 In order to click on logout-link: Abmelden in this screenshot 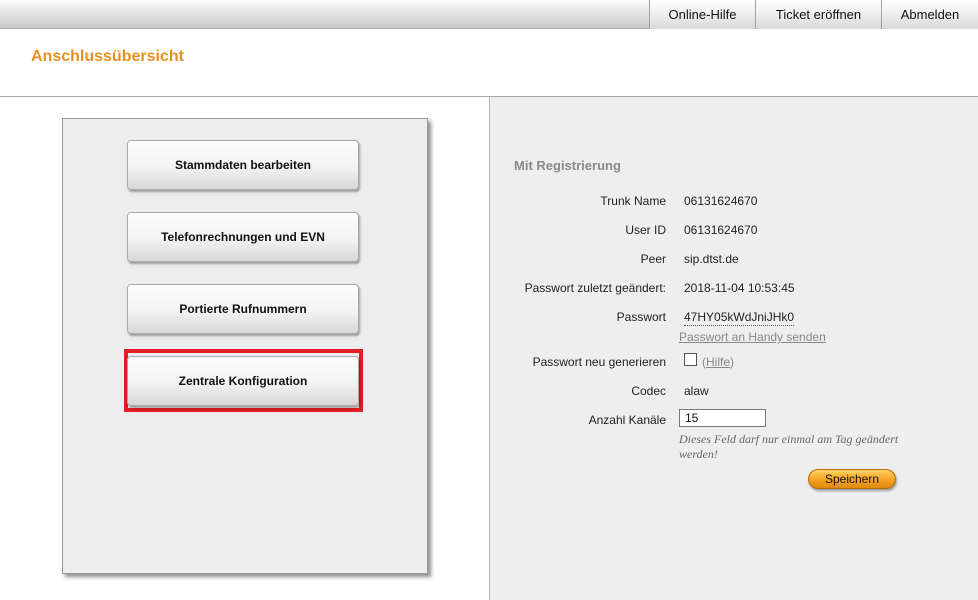, I will do `click(929, 14)`.